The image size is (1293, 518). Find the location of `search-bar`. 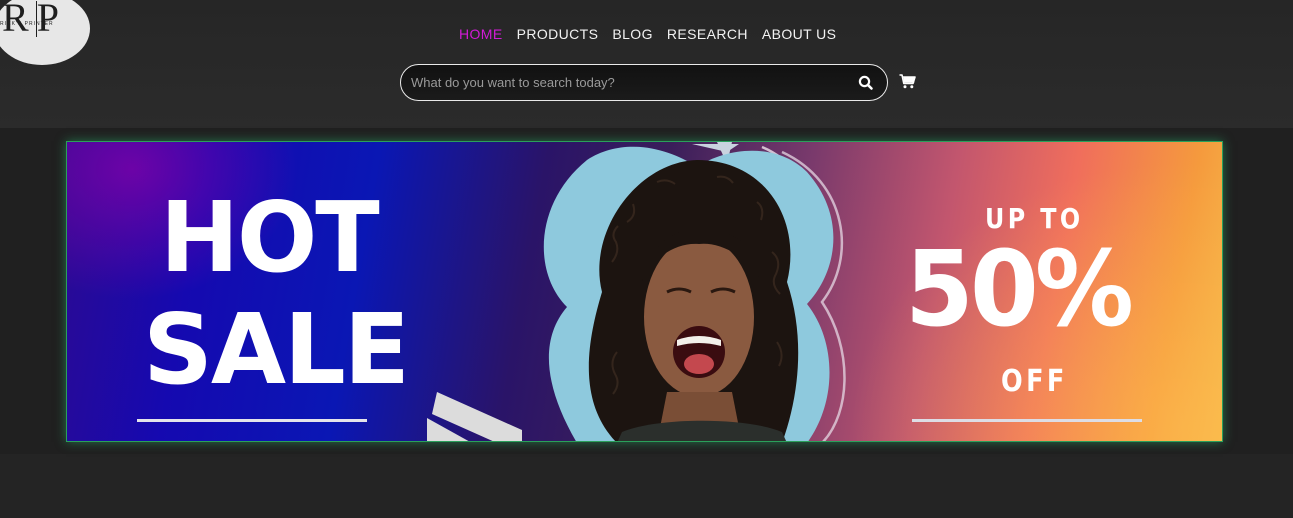

search-bar is located at coordinates (644, 82).